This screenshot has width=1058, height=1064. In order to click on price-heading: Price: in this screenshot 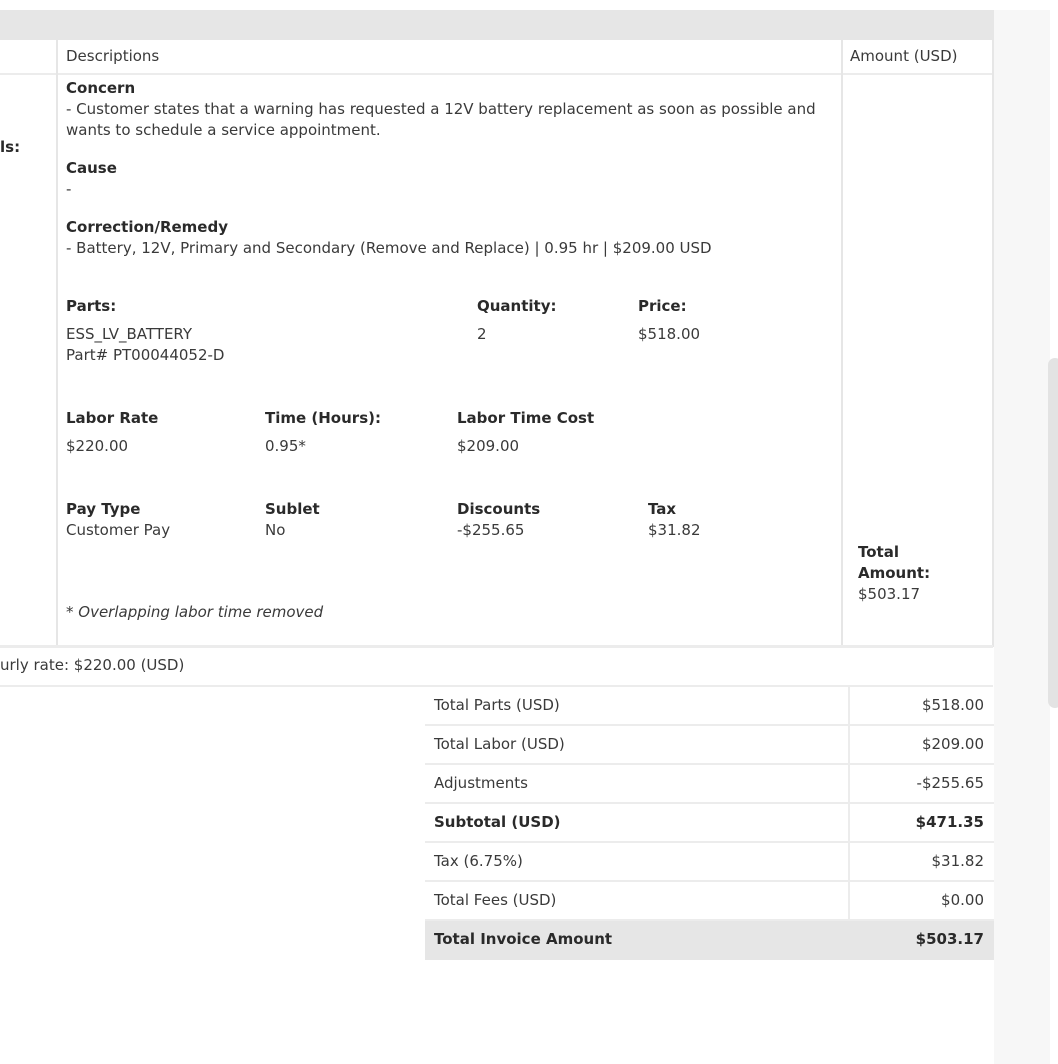, I will do `click(662, 306)`.